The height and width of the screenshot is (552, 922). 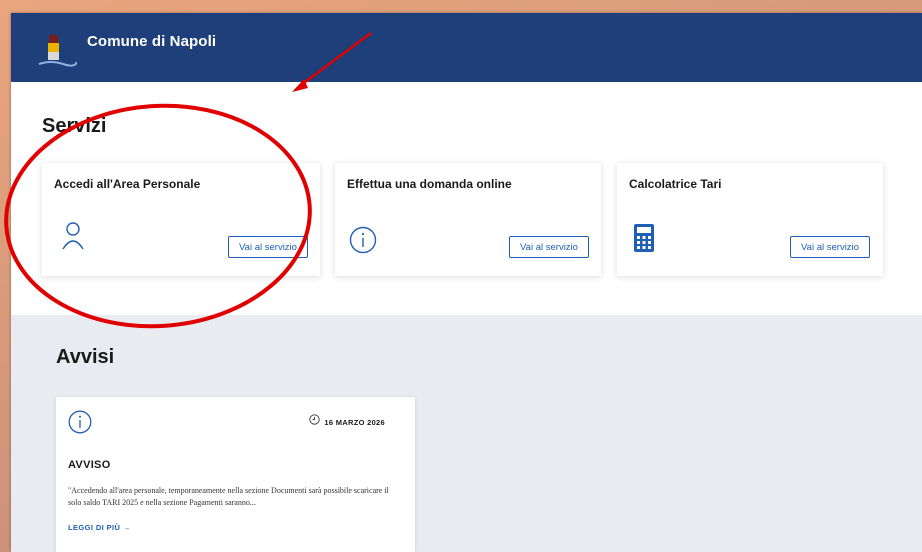 What do you see at coordinates (151, 41) in the screenshot?
I see `site-name: Comune di Napoli` at bounding box center [151, 41].